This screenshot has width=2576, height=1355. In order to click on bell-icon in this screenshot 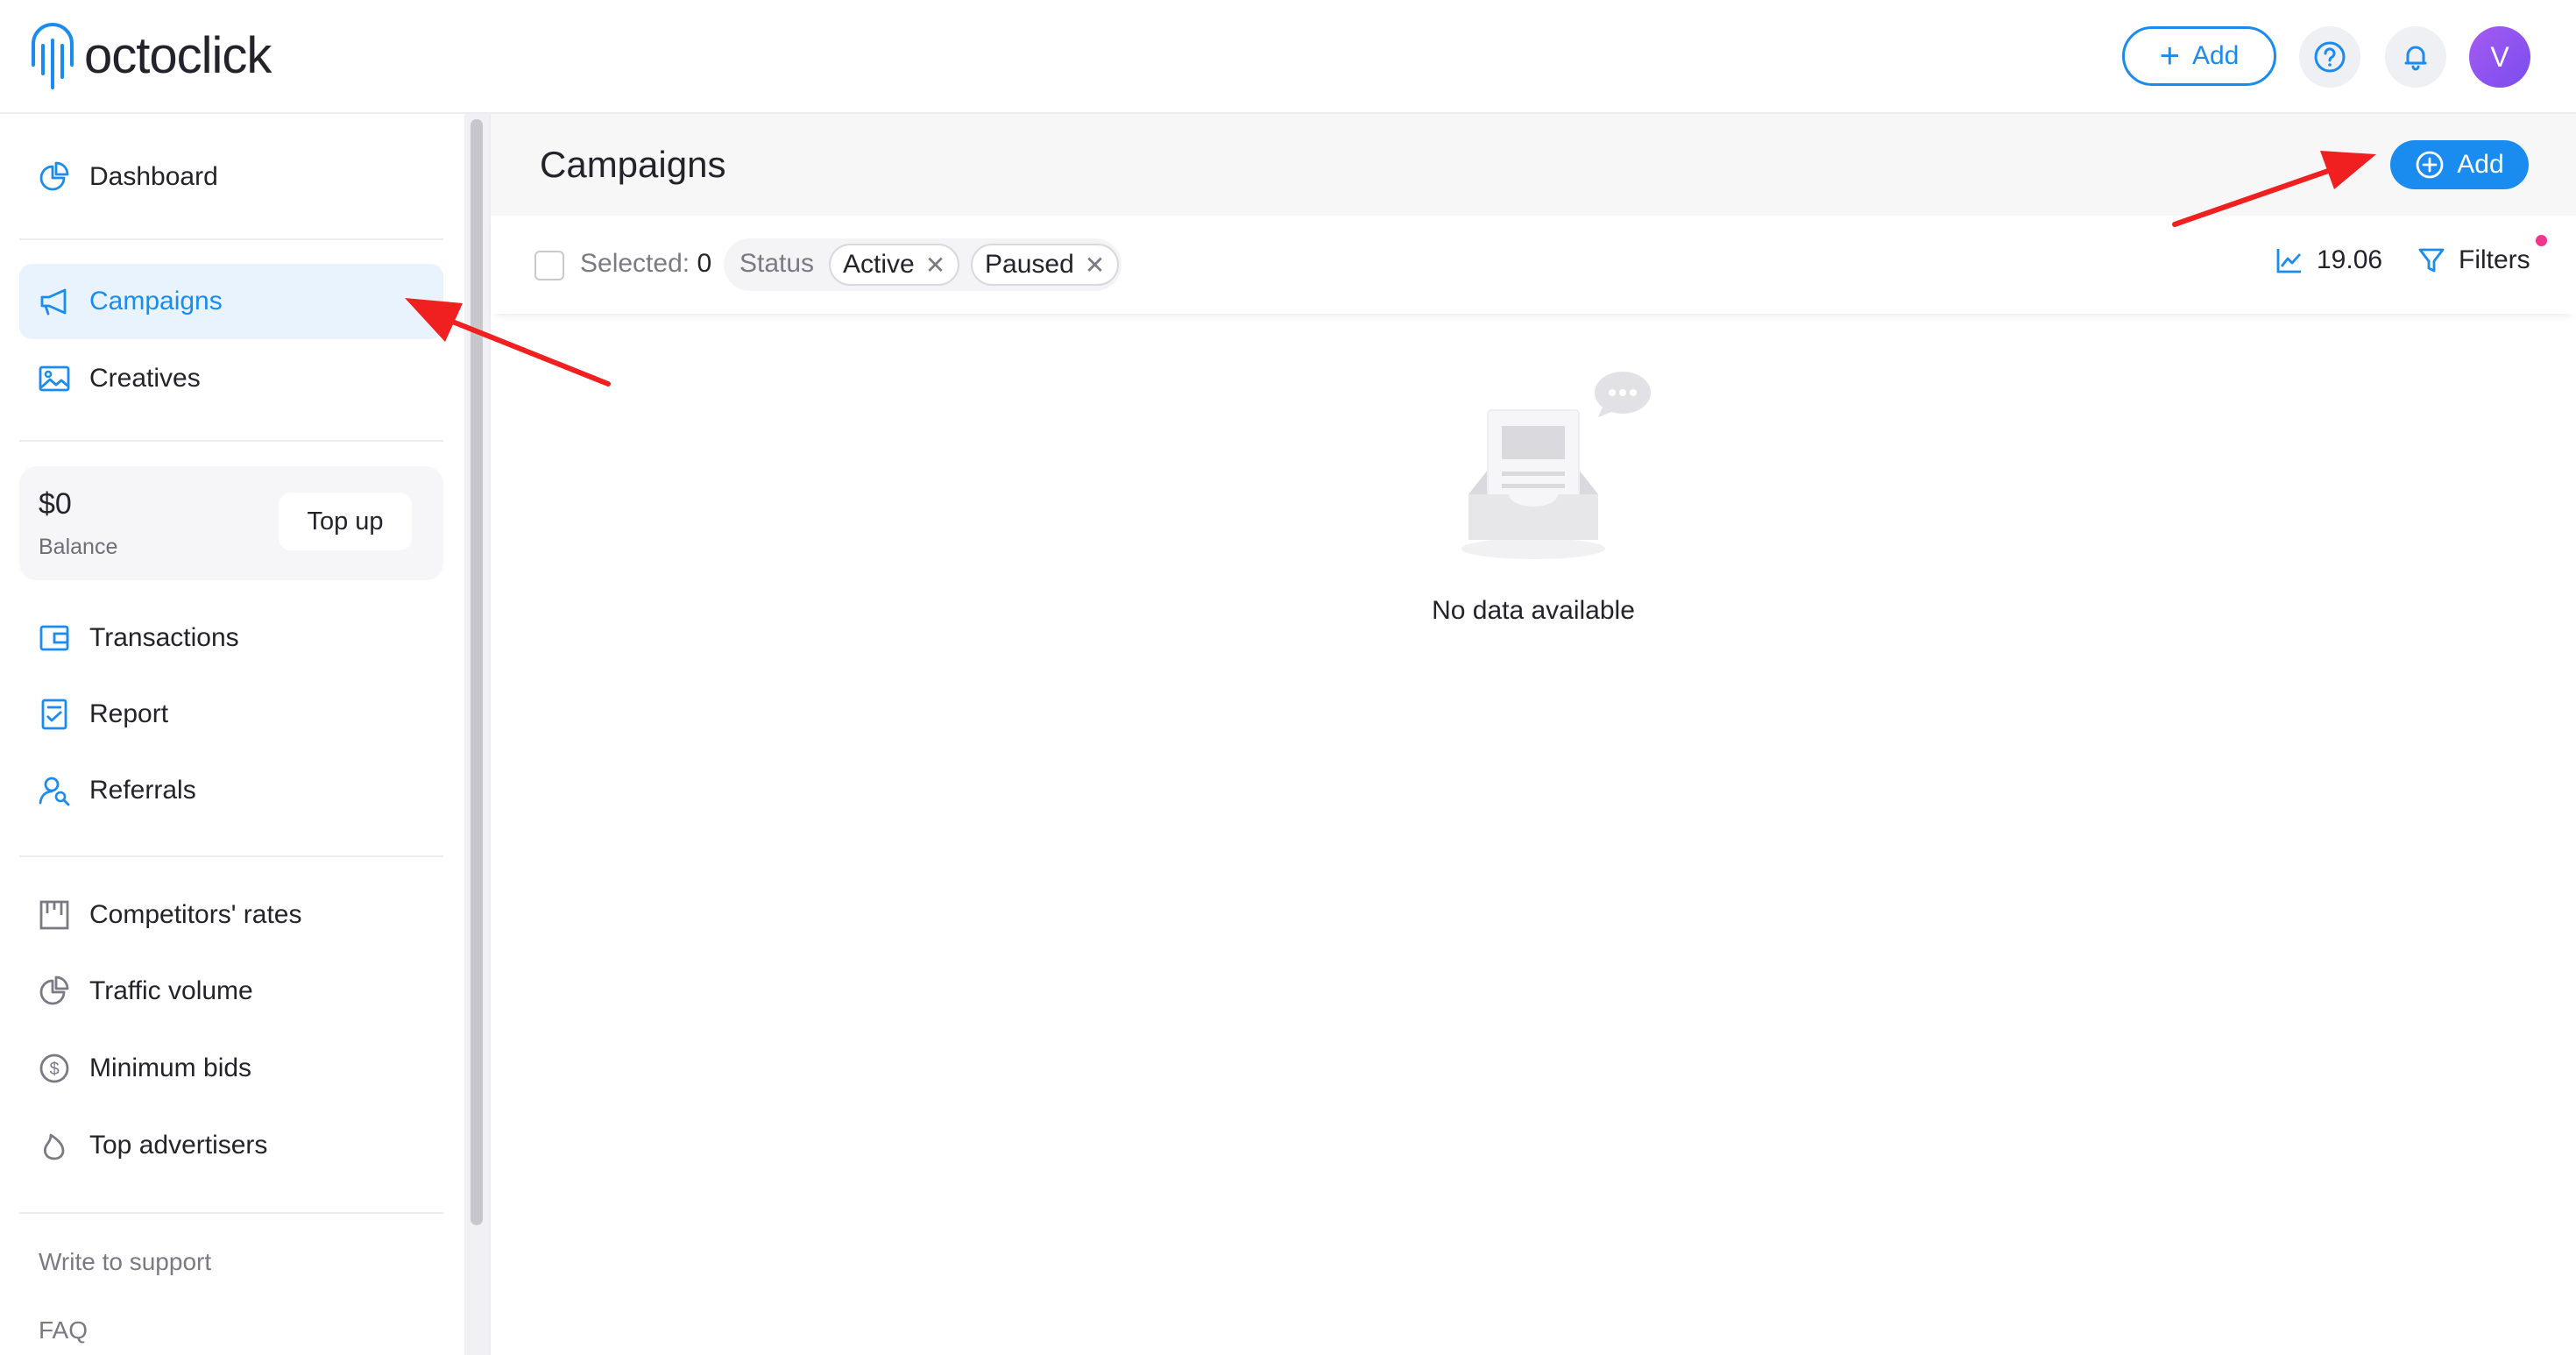, I will do `click(2415, 59)`.